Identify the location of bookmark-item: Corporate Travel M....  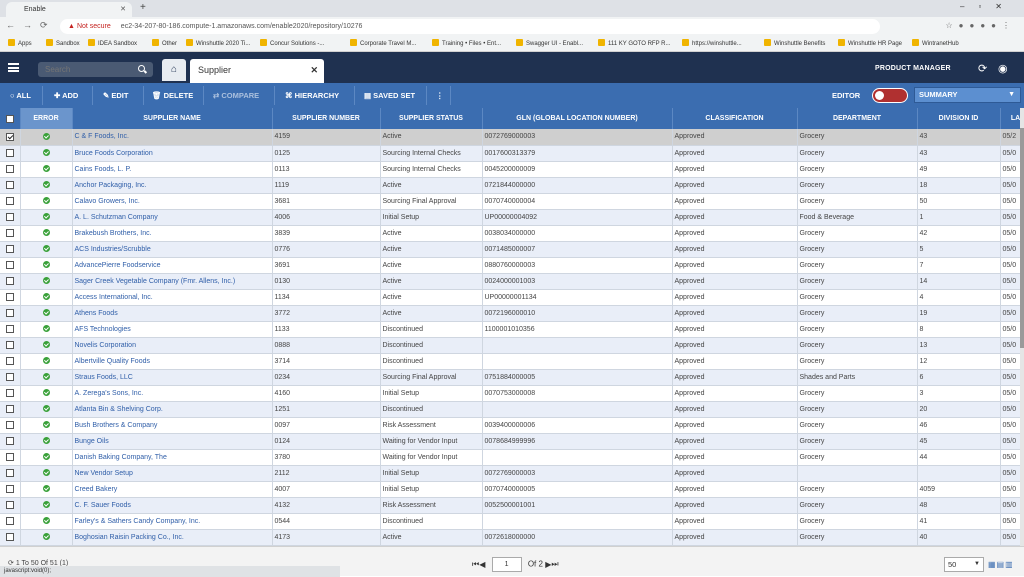
(383, 43).